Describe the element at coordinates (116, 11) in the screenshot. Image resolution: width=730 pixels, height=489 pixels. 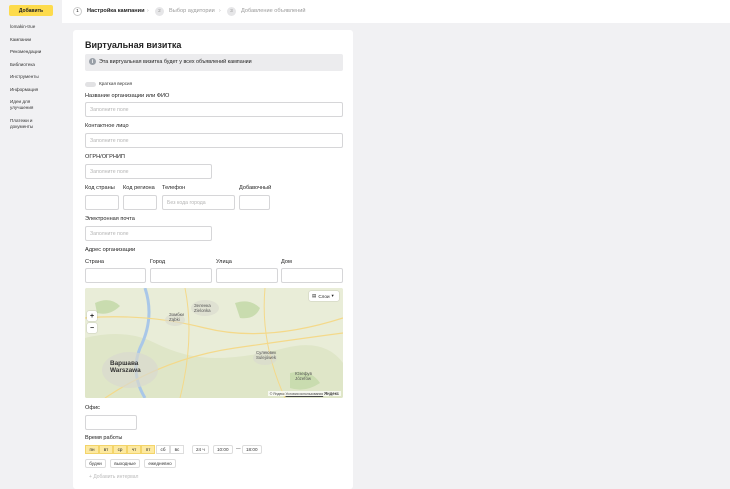
I see `step-1-label: Настройка кампании` at that location.